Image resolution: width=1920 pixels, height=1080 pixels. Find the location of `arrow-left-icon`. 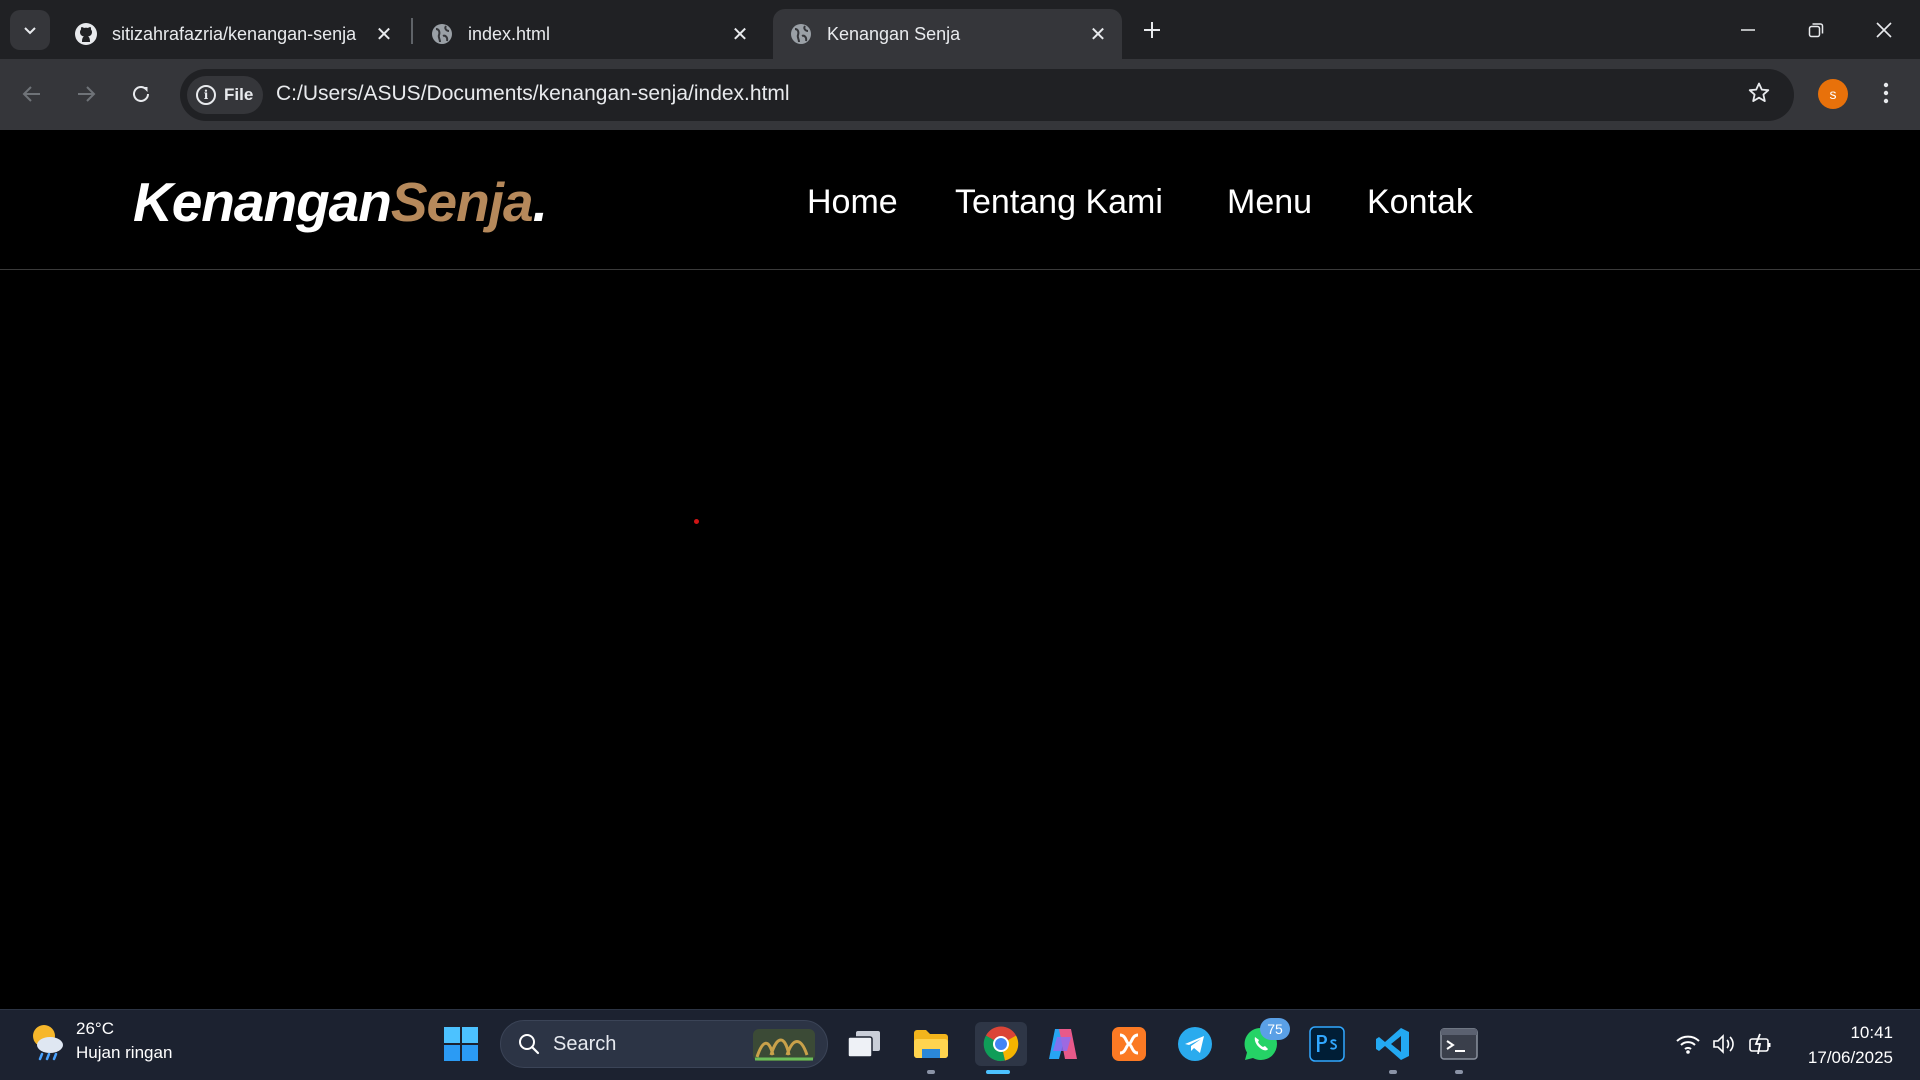

arrow-left-icon is located at coordinates (31, 94).